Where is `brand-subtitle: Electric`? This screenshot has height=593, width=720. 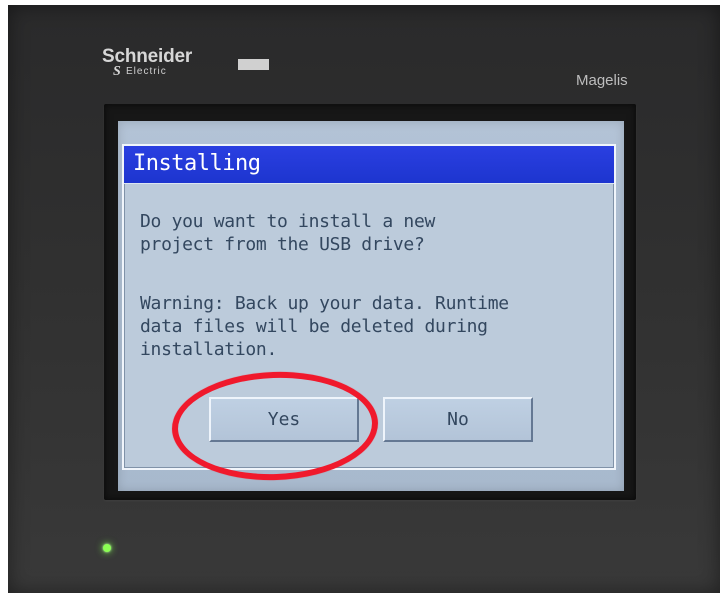 brand-subtitle: Electric is located at coordinates (146, 71).